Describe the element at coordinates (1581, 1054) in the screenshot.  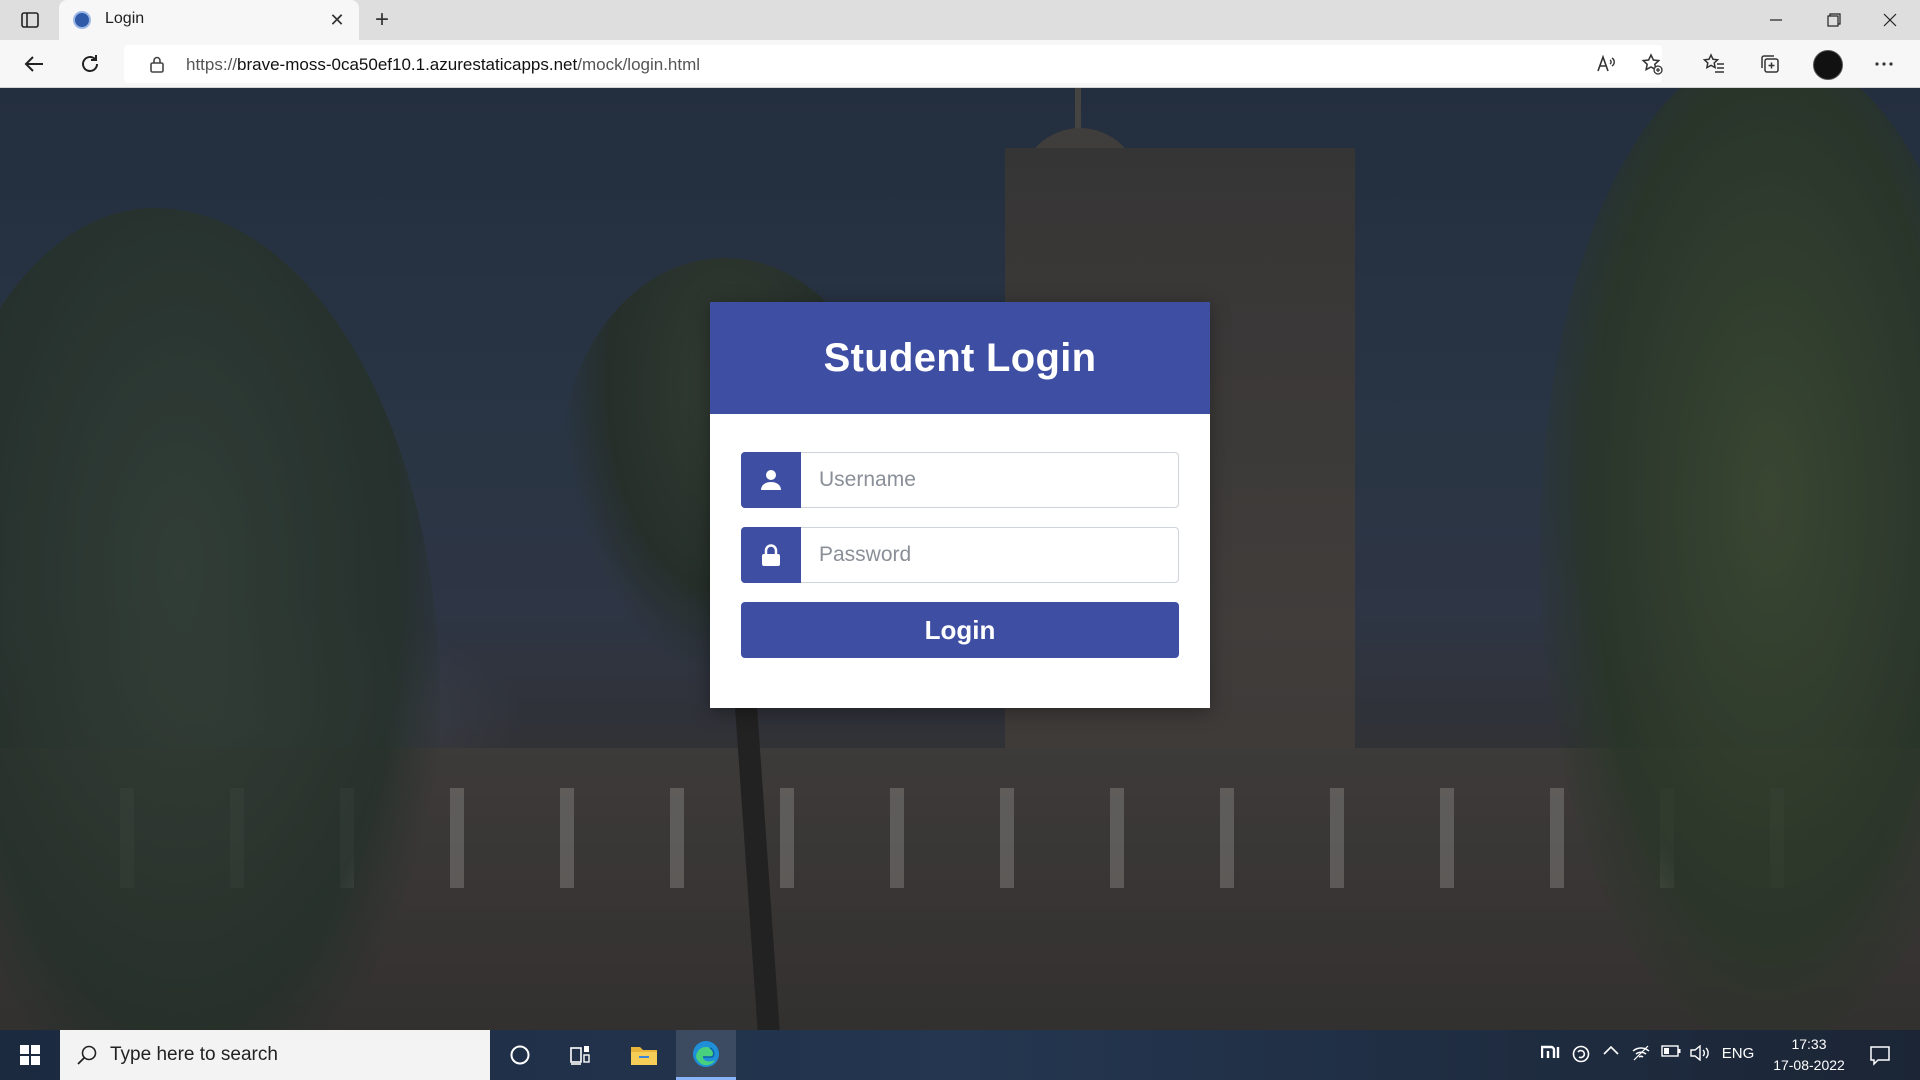
I see `sync-tray-icon` at that location.